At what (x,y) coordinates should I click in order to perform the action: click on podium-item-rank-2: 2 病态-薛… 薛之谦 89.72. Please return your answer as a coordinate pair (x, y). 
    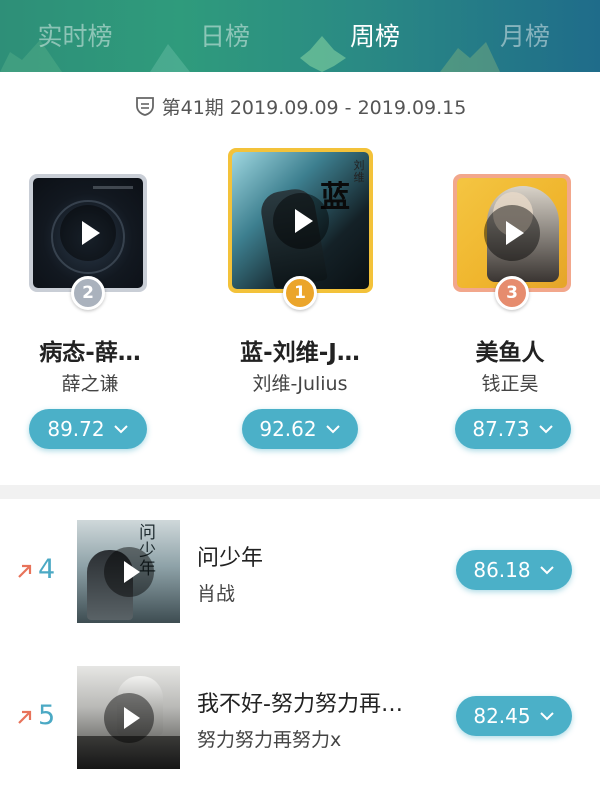
    Looking at the image, I should click on (90, 305).